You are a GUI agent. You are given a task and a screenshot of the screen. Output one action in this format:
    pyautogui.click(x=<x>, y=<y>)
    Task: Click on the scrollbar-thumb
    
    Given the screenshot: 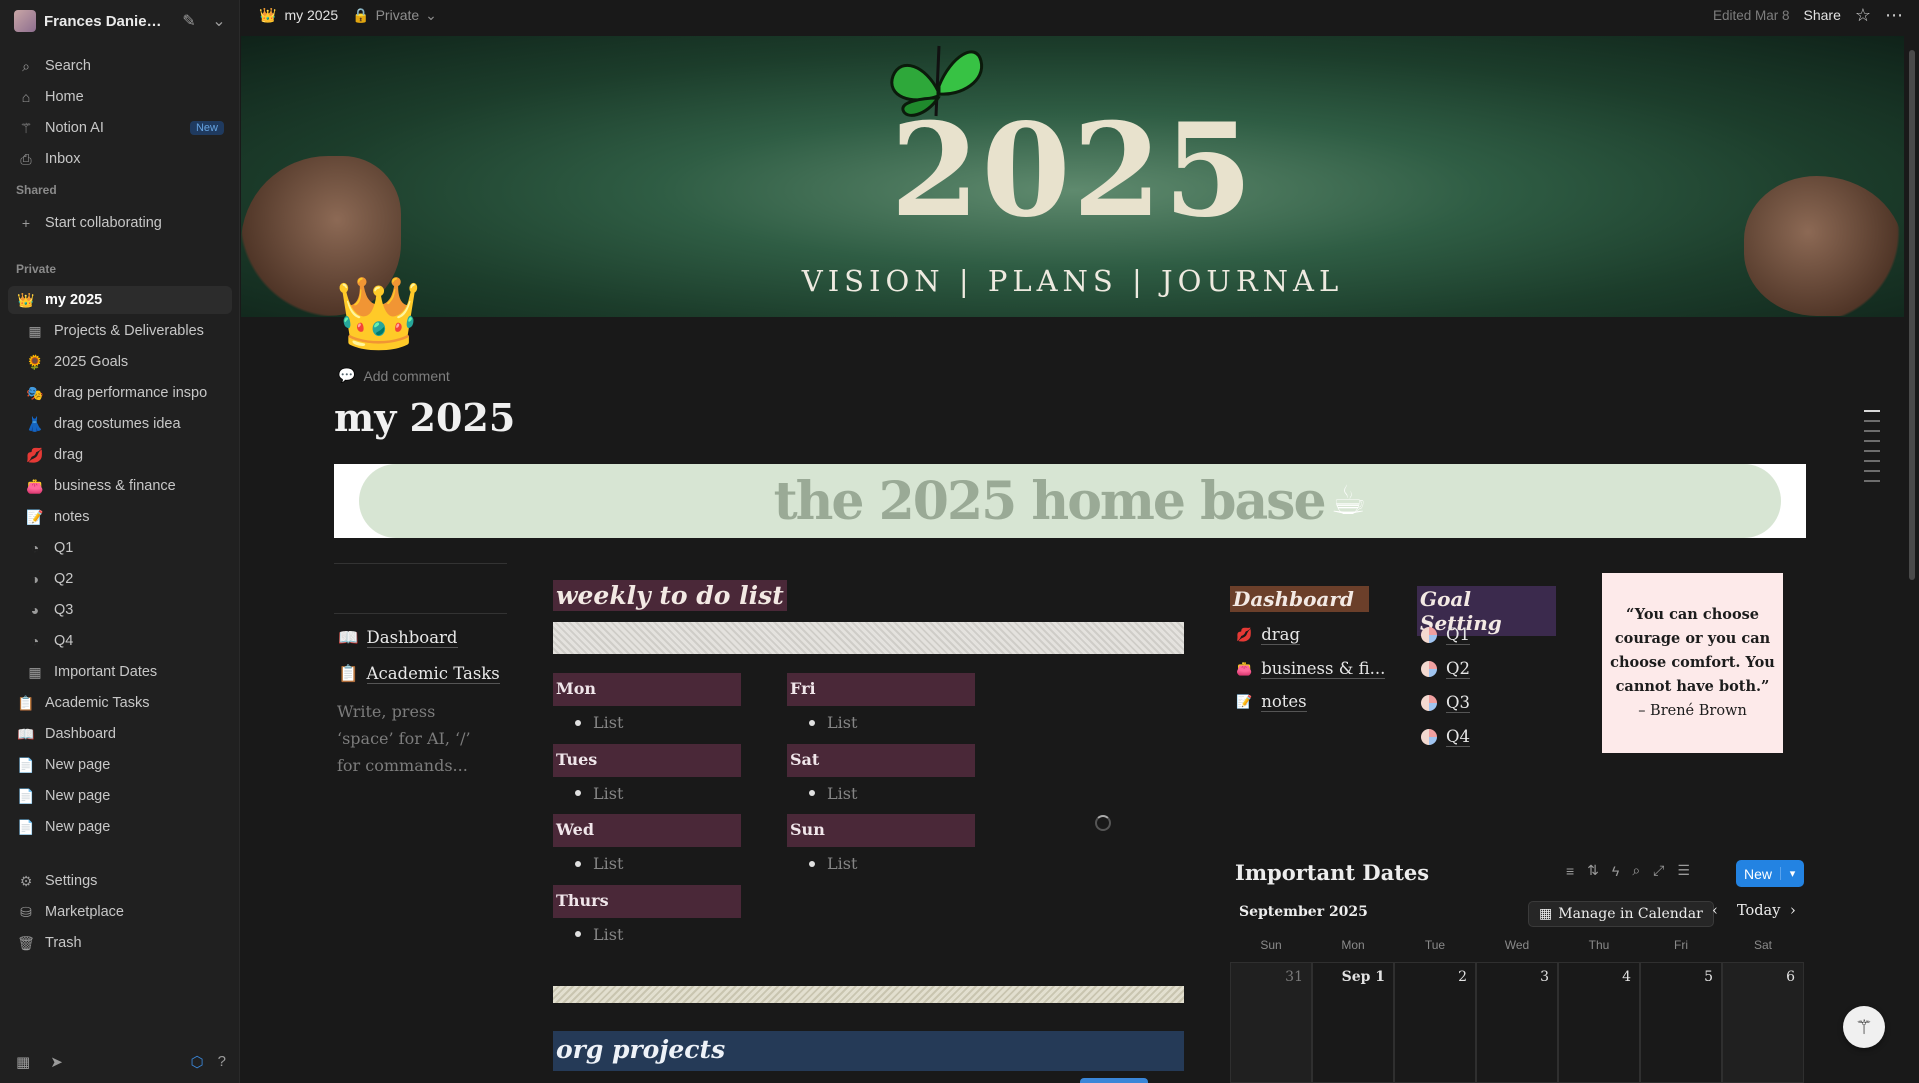 What is the action you would take?
    pyautogui.click(x=1912, y=315)
    